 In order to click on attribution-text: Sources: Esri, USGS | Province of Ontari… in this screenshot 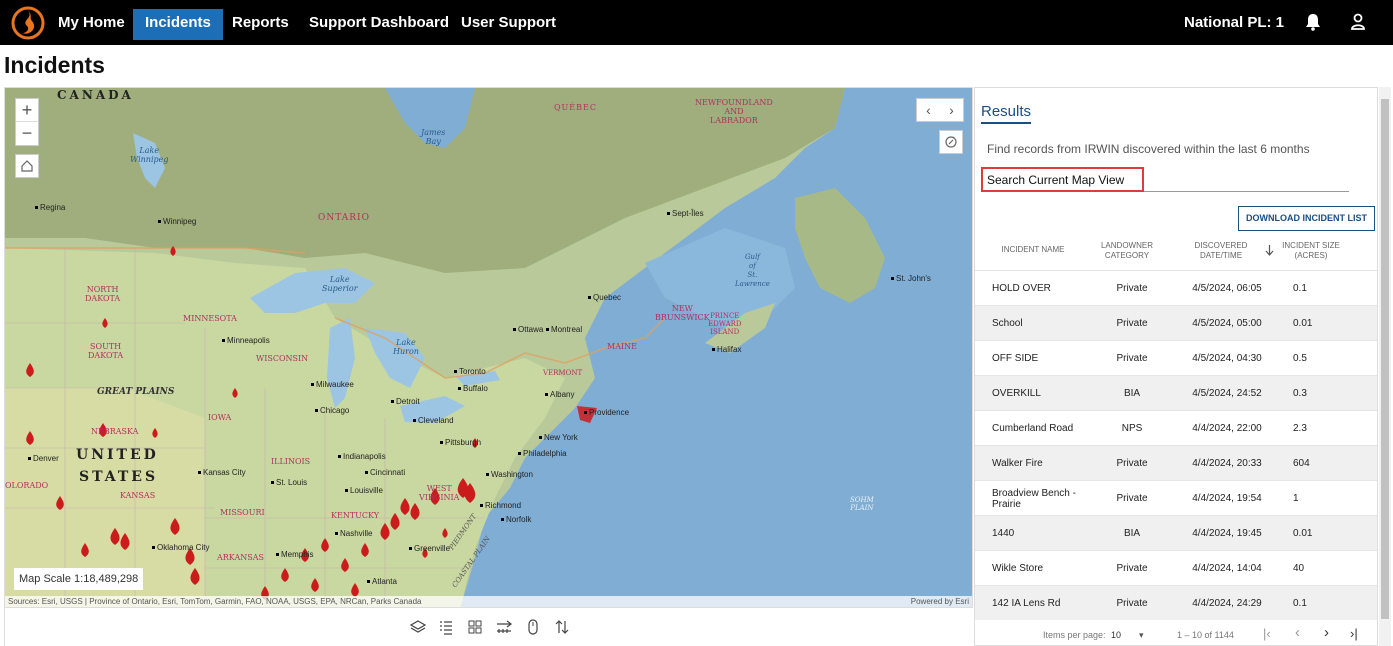, I will do `click(215, 601)`.